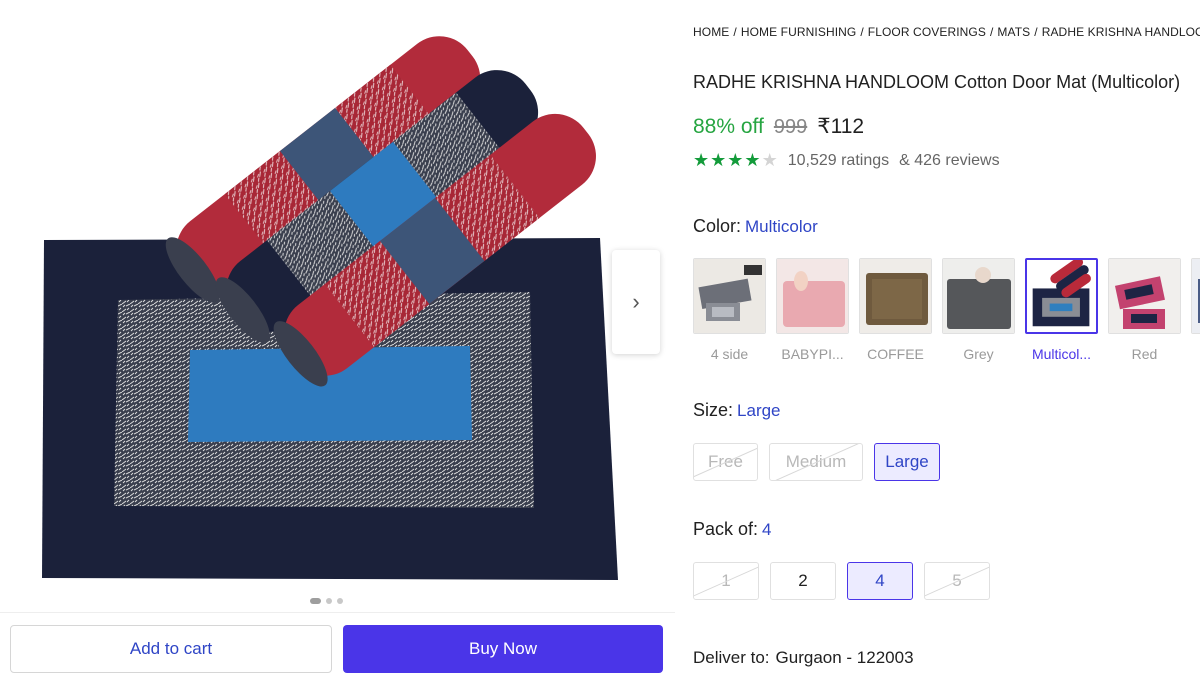  Describe the element at coordinates (1121, 32) in the screenshot. I see `breadcrumb-brand-mats: RADHE KRISHNA HANDLOOM MATS` at that location.